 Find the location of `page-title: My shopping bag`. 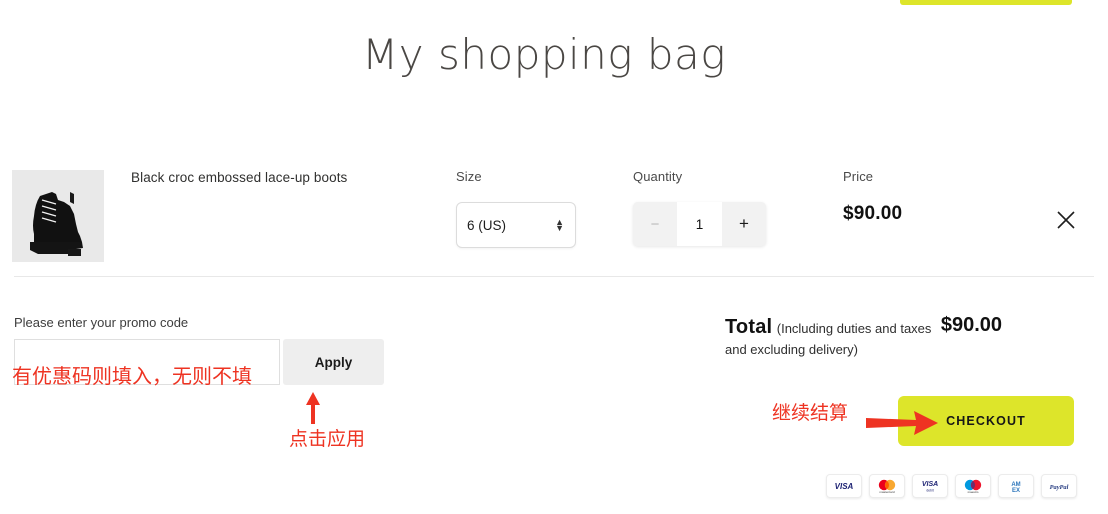

page-title: My shopping bag is located at coordinates (544, 54).